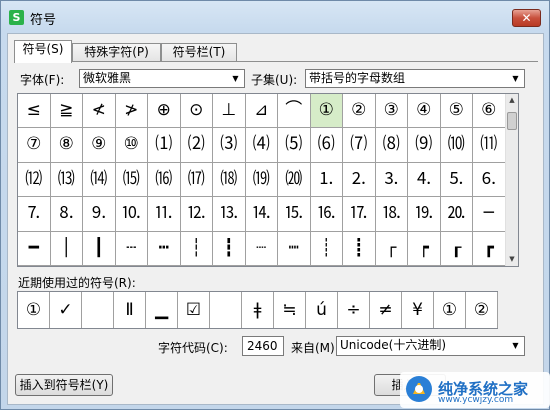 This screenshot has width=550, height=410. Describe the element at coordinates (258, 310) in the screenshot. I see `recent-symbol-cell: ǂ` at that location.